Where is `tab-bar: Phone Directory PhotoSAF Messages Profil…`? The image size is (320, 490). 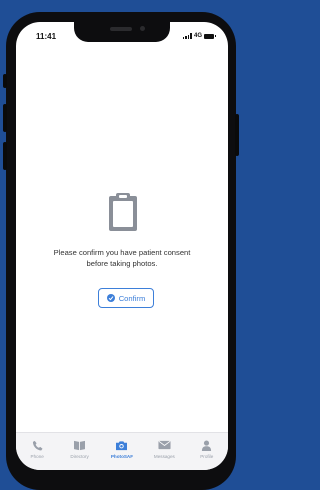 tab-bar: Phone Directory PhotoSAF Messages Profil… is located at coordinates (122, 451).